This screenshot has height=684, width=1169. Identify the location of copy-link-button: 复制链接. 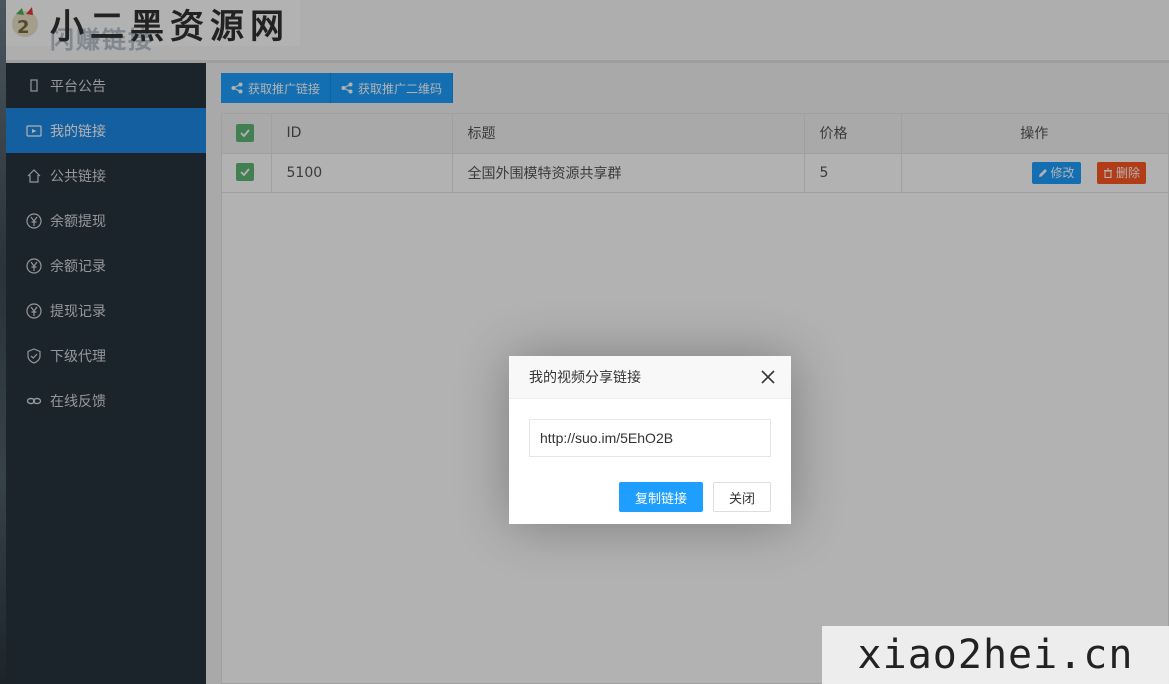
(660, 497).